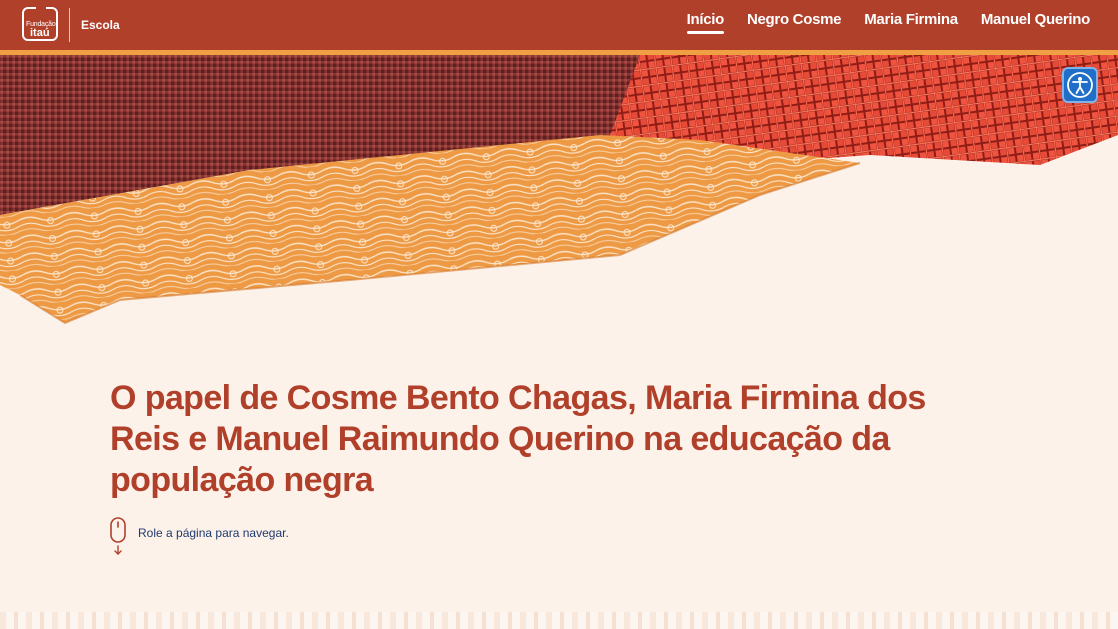  I want to click on site-name: Escola, so click(100, 25).